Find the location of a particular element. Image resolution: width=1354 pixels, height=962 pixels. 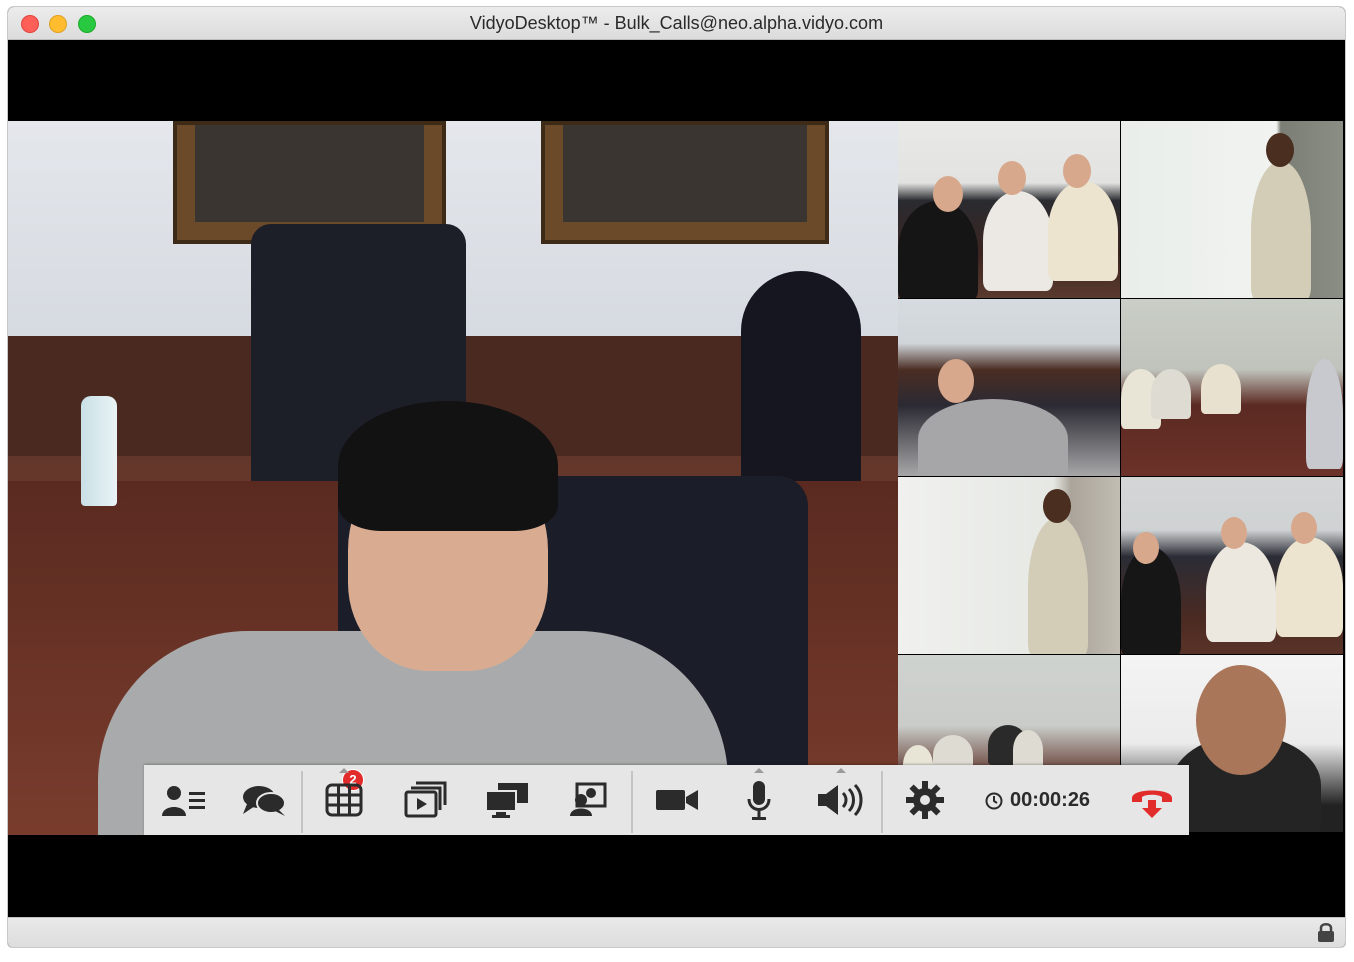

microphone-options-caret is located at coordinates (759, 770).